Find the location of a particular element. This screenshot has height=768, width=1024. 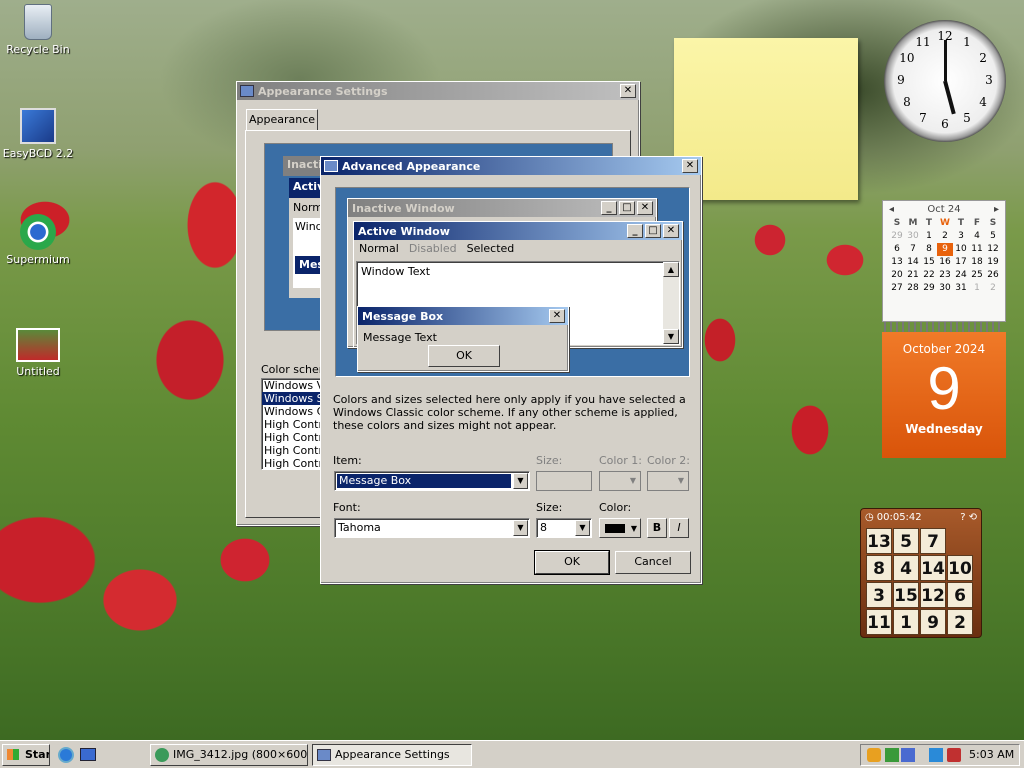

calendar-day: 7 is located at coordinates (913, 249).